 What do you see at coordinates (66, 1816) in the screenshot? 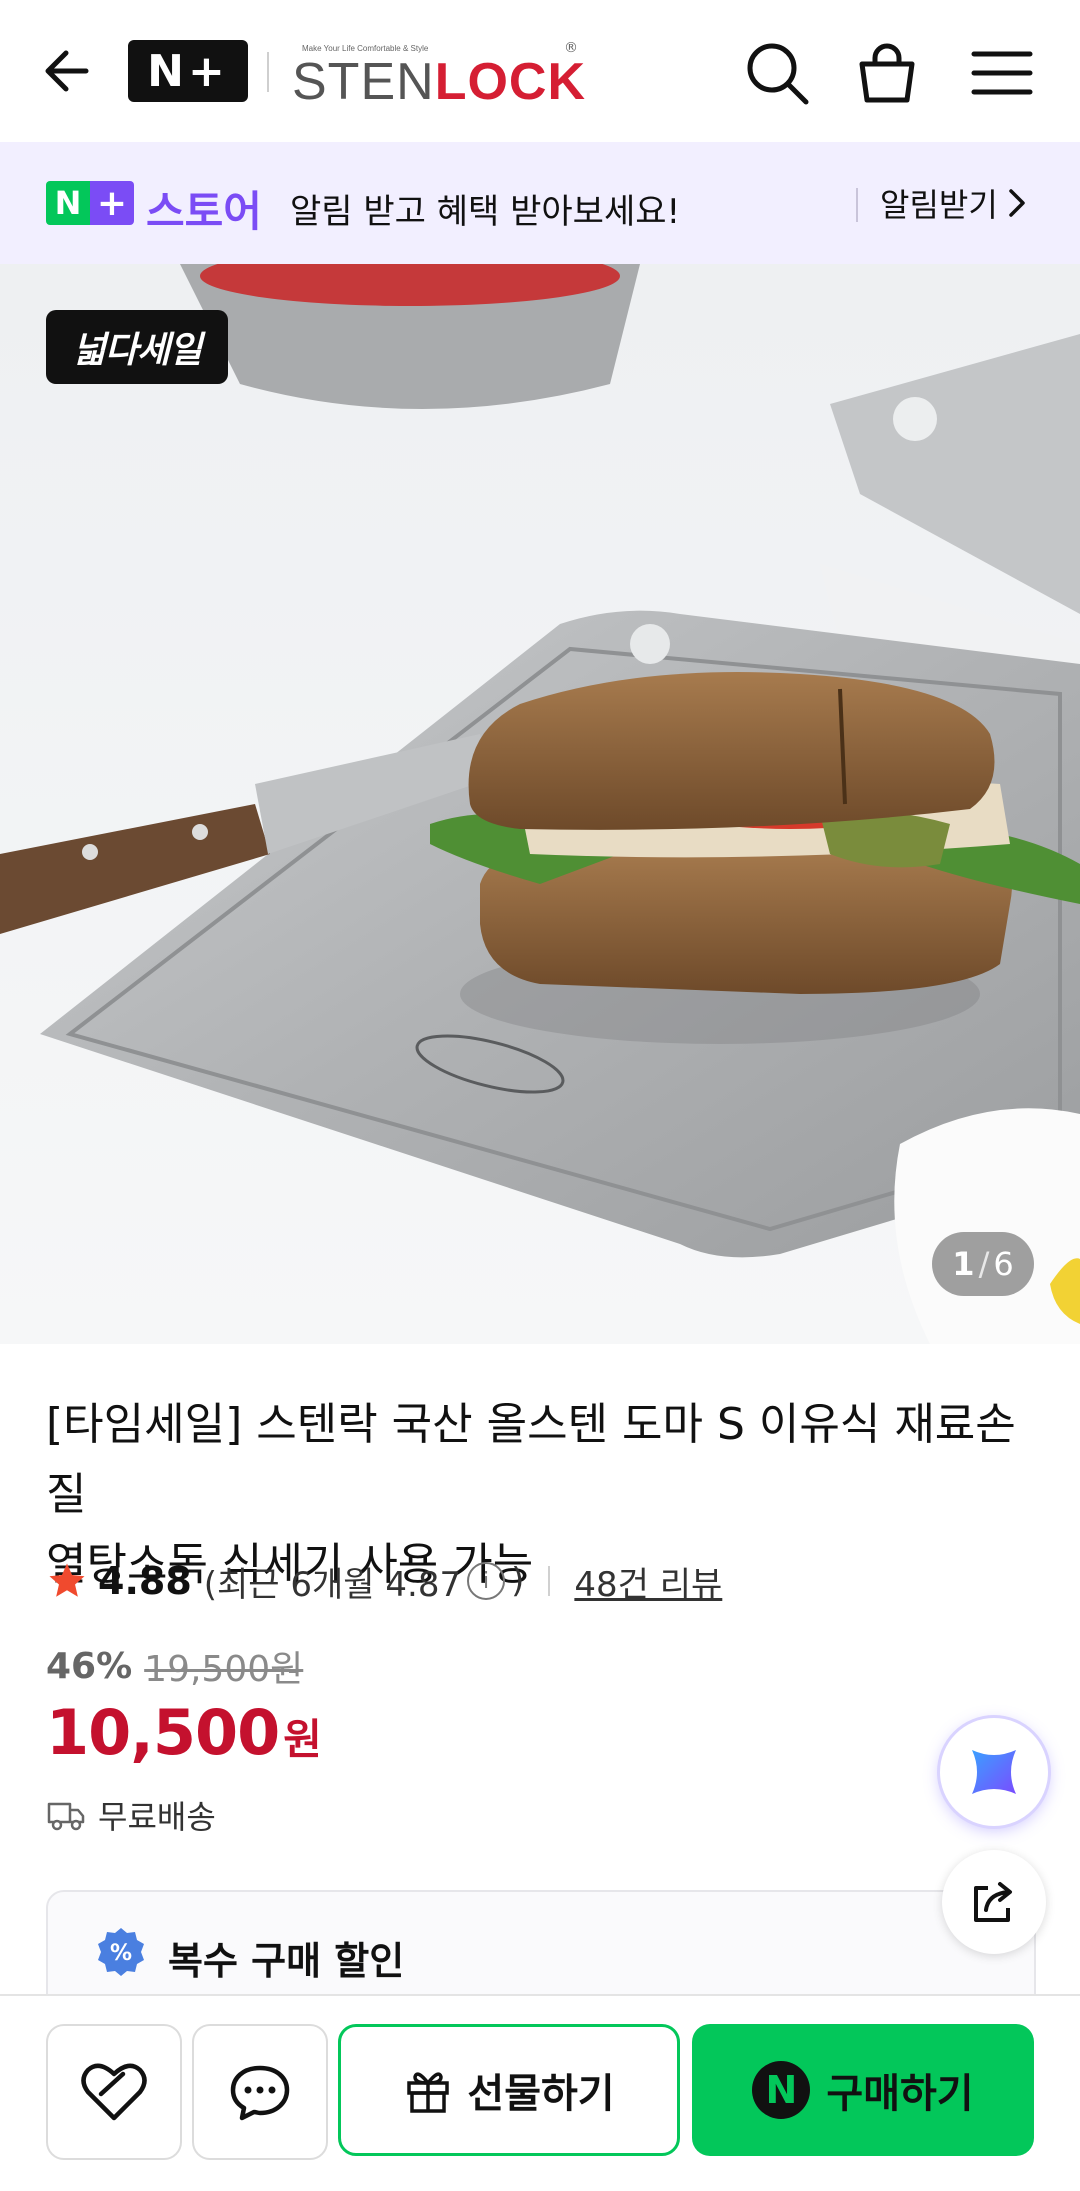
I see `truck-icon` at bounding box center [66, 1816].